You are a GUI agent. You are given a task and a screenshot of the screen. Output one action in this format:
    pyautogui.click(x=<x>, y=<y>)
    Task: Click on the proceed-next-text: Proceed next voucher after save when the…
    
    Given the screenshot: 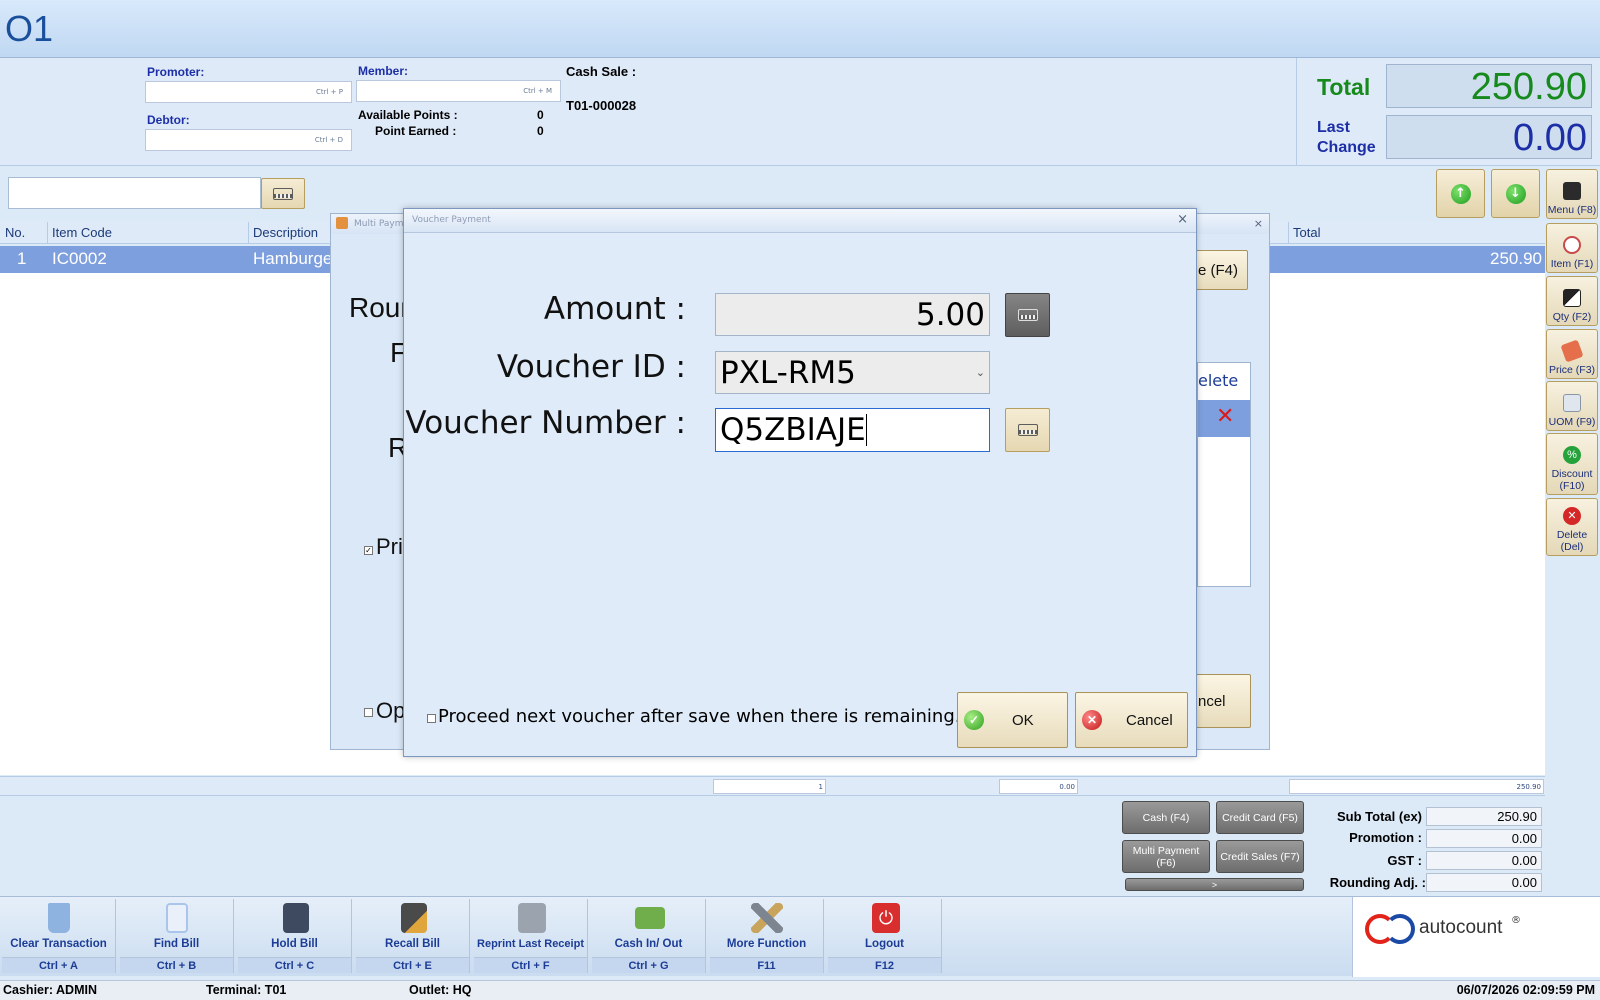 What is the action you would take?
    pyautogui.click(x=699, y=716)
    